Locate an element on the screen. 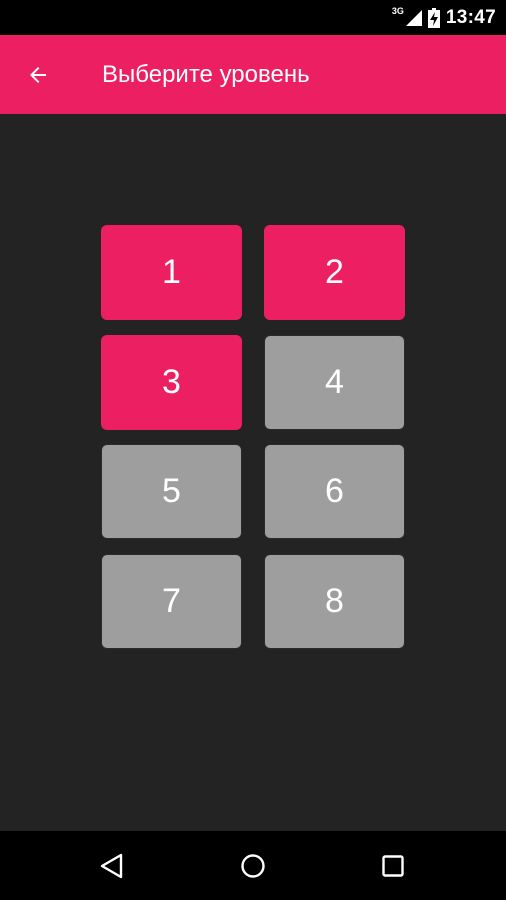 This screenshot has width=506, height=900. nav-recents-button is located at coordinates (393, 866).